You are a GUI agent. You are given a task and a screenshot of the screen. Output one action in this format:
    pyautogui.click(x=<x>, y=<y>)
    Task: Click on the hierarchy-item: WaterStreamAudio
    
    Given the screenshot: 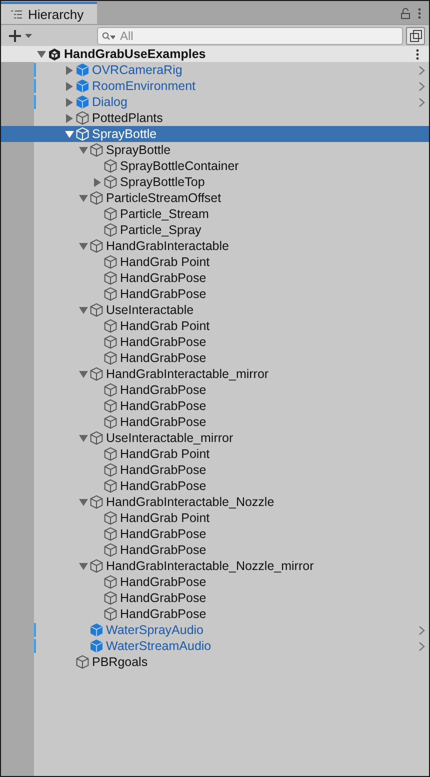 What is the action you would take?
    pyautogui.click(x=215, y=646)
    